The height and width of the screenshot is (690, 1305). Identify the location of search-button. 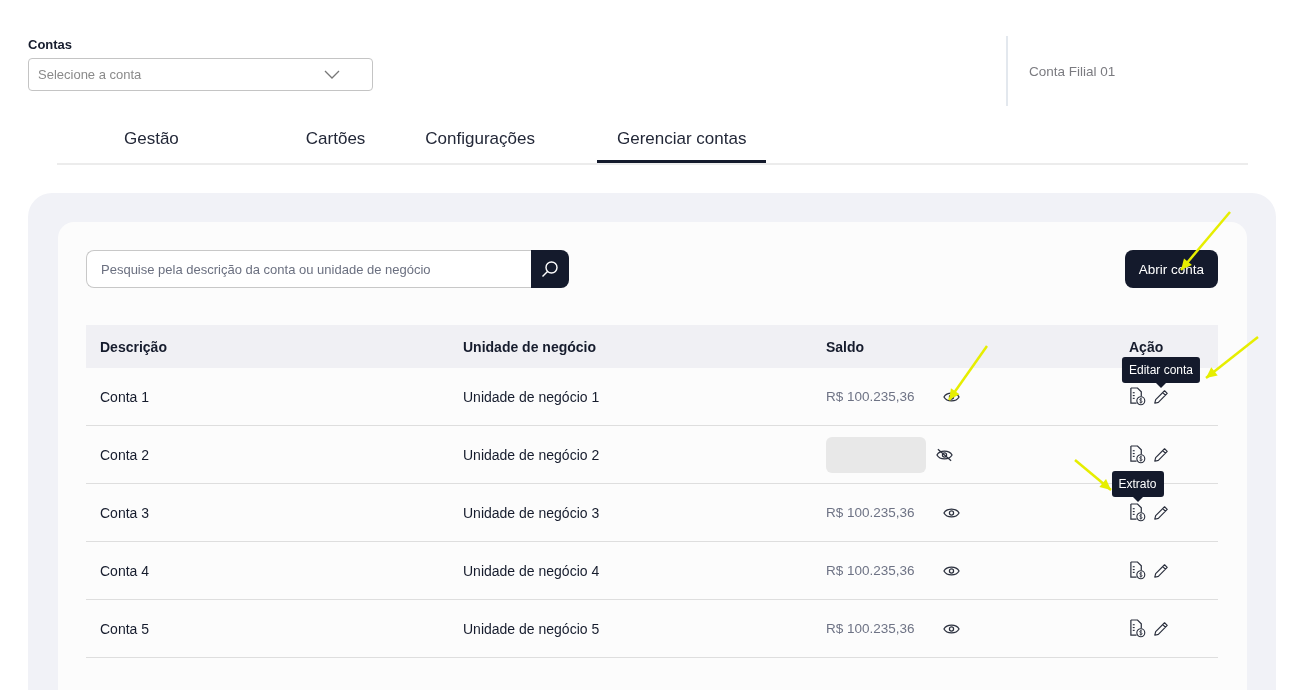
(550, 269).